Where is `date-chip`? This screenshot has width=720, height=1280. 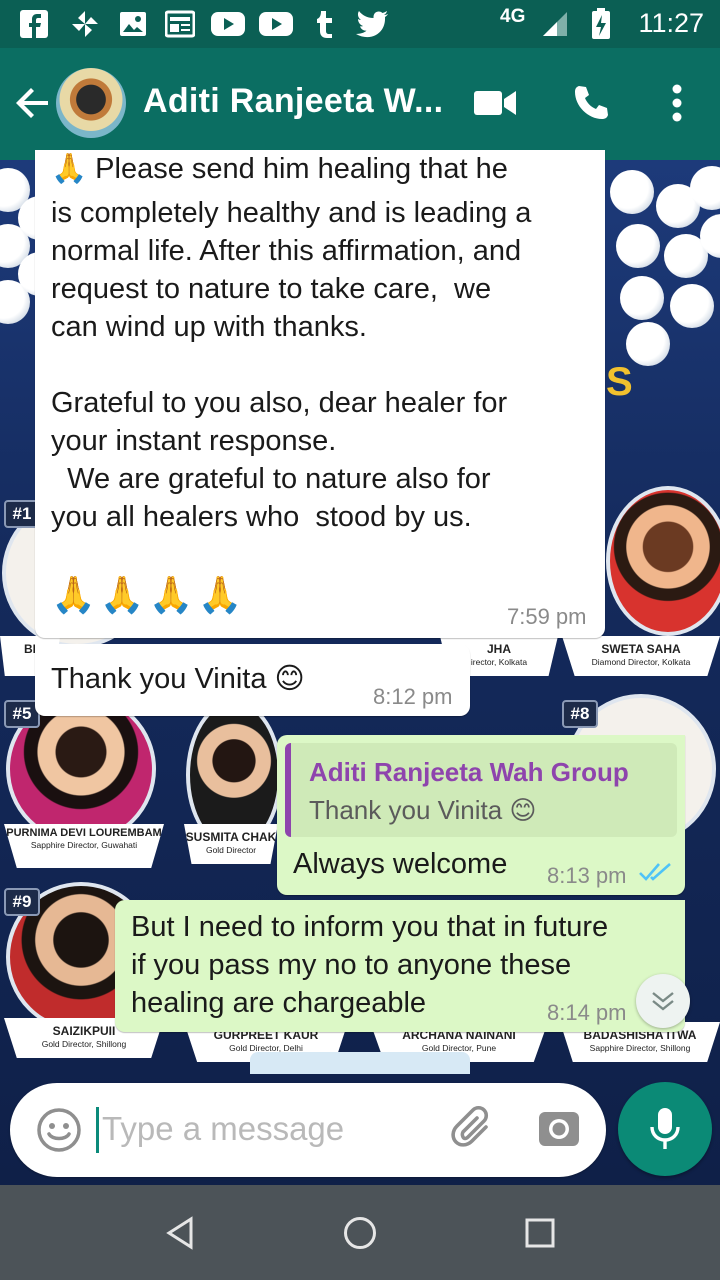 date-chip is located at coordinates (360, 1063).